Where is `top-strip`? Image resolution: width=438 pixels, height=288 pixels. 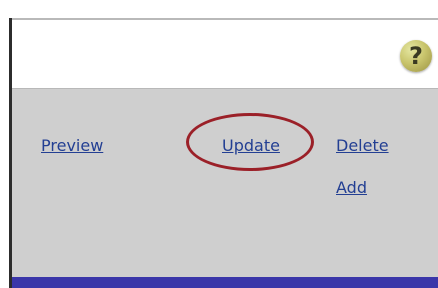
top-strip is located at coordinates (219, 4).